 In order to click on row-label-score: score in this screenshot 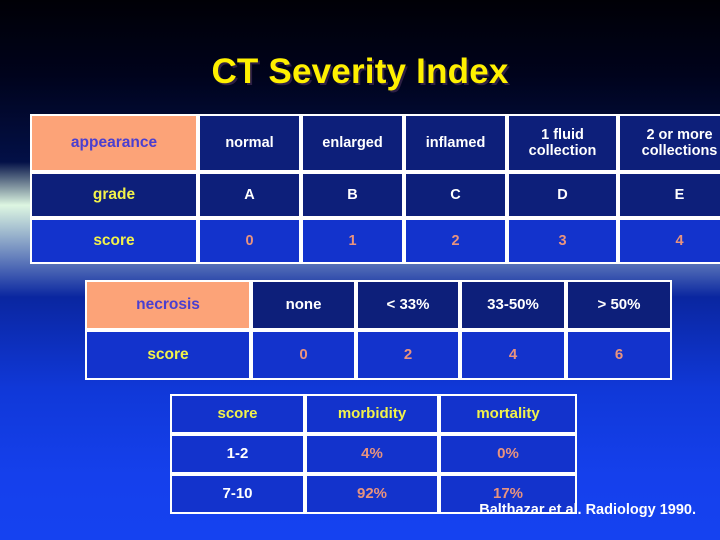, I will do `click(114, 241)`.